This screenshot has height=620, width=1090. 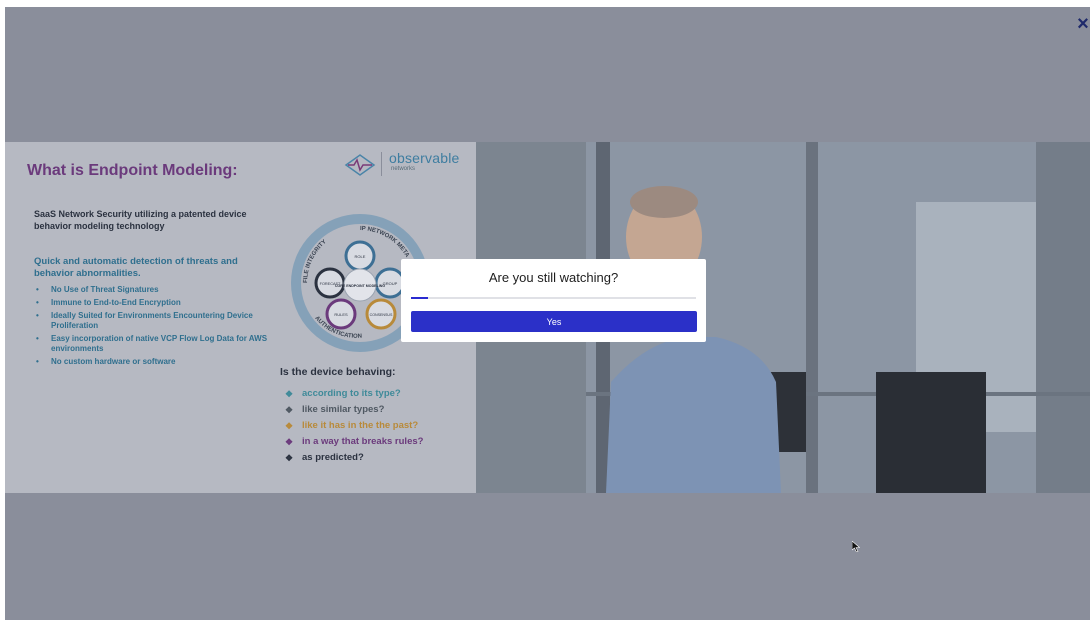 What do you see at coordinates (856, 546) in the screenshot?
I see `mouse-cursor-icon` at bounding box center [856, 546].